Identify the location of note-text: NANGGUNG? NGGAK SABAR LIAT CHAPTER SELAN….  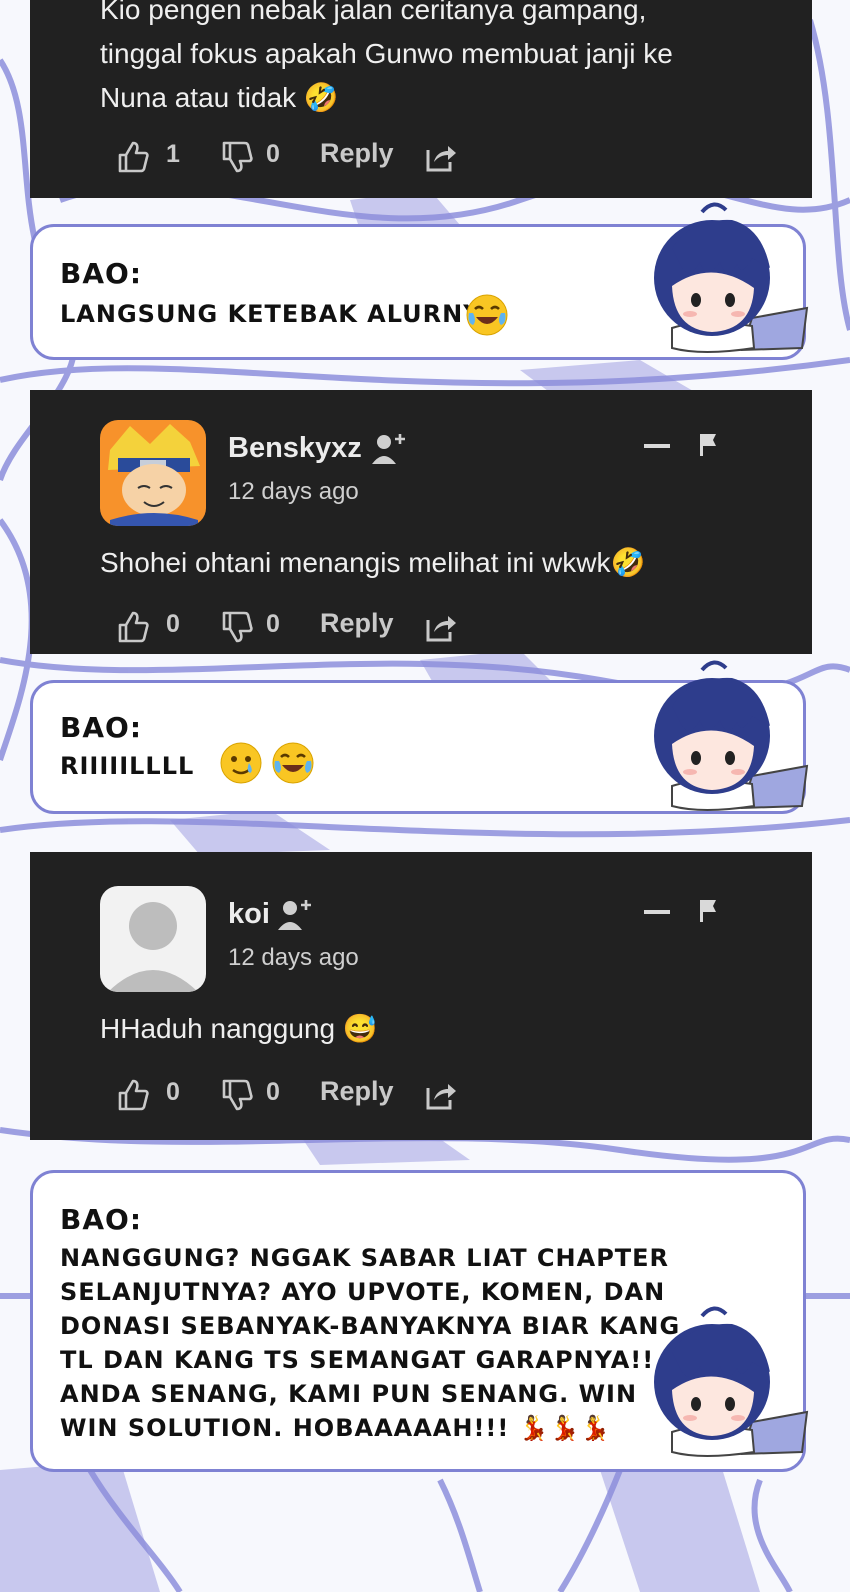
(370, 1343).